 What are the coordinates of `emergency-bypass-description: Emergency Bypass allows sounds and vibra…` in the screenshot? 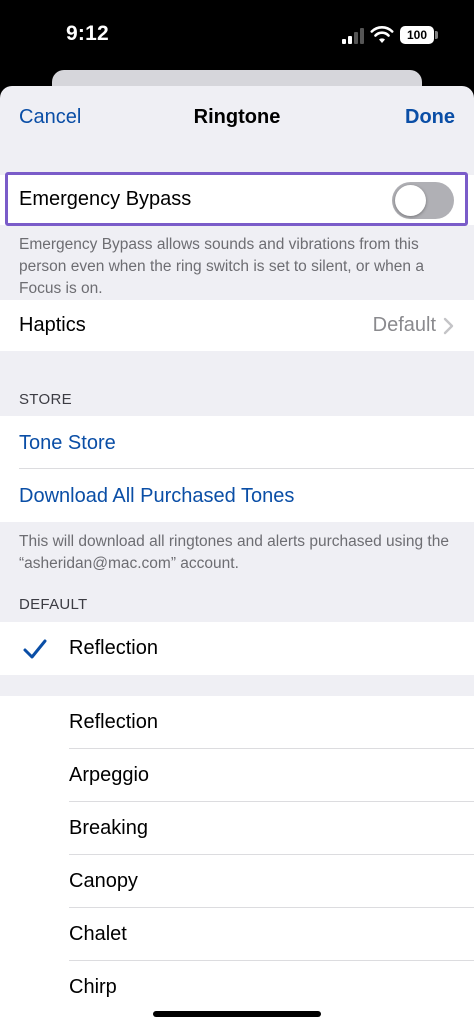 It's located at (221, 266).